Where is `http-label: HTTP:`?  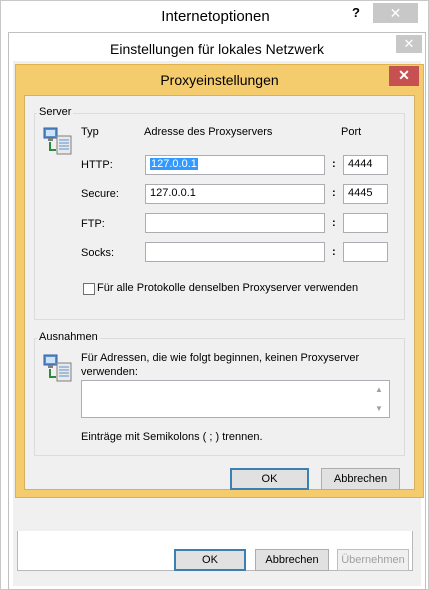
http-label: HTTP: is located at coordinates (97, 165).